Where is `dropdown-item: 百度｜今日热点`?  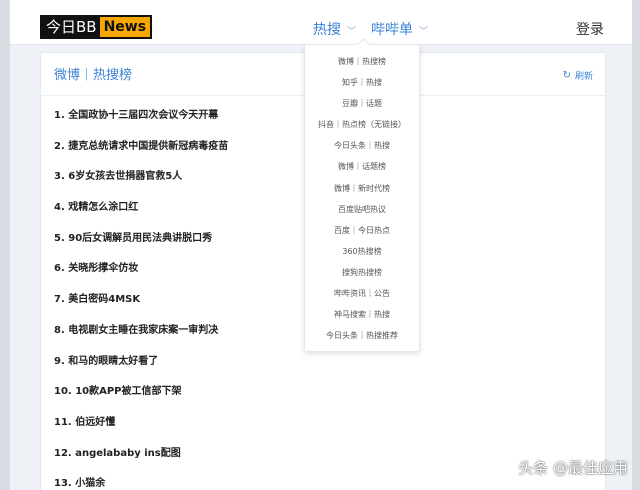 dropdown-item: 百度｜今日热点 is located at coordinates (362, 230).